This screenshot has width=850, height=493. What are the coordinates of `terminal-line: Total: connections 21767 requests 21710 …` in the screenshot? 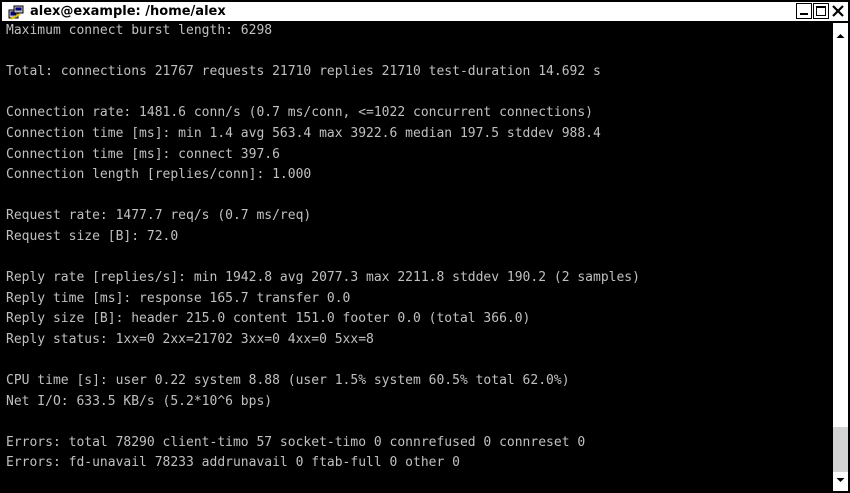 It's located at (303, 72).